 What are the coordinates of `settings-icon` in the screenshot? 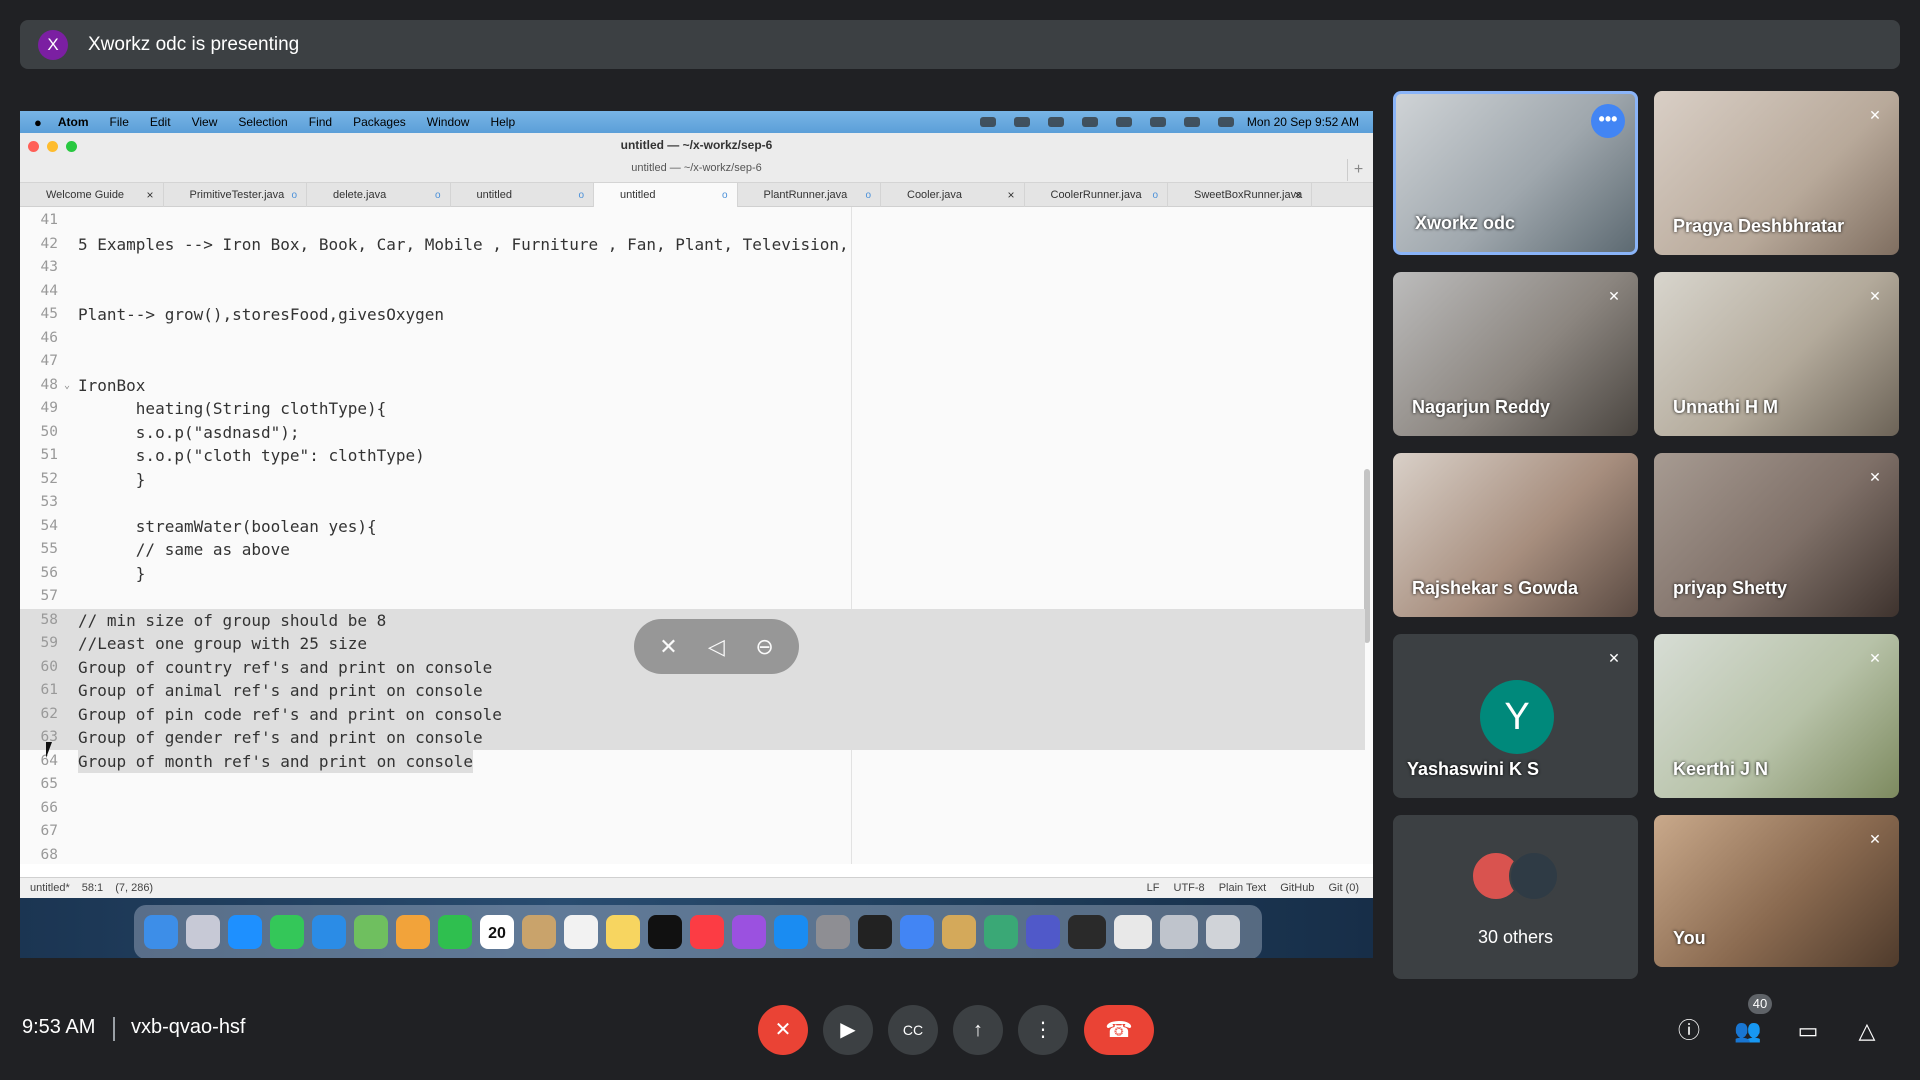 It's located at (833, 932).